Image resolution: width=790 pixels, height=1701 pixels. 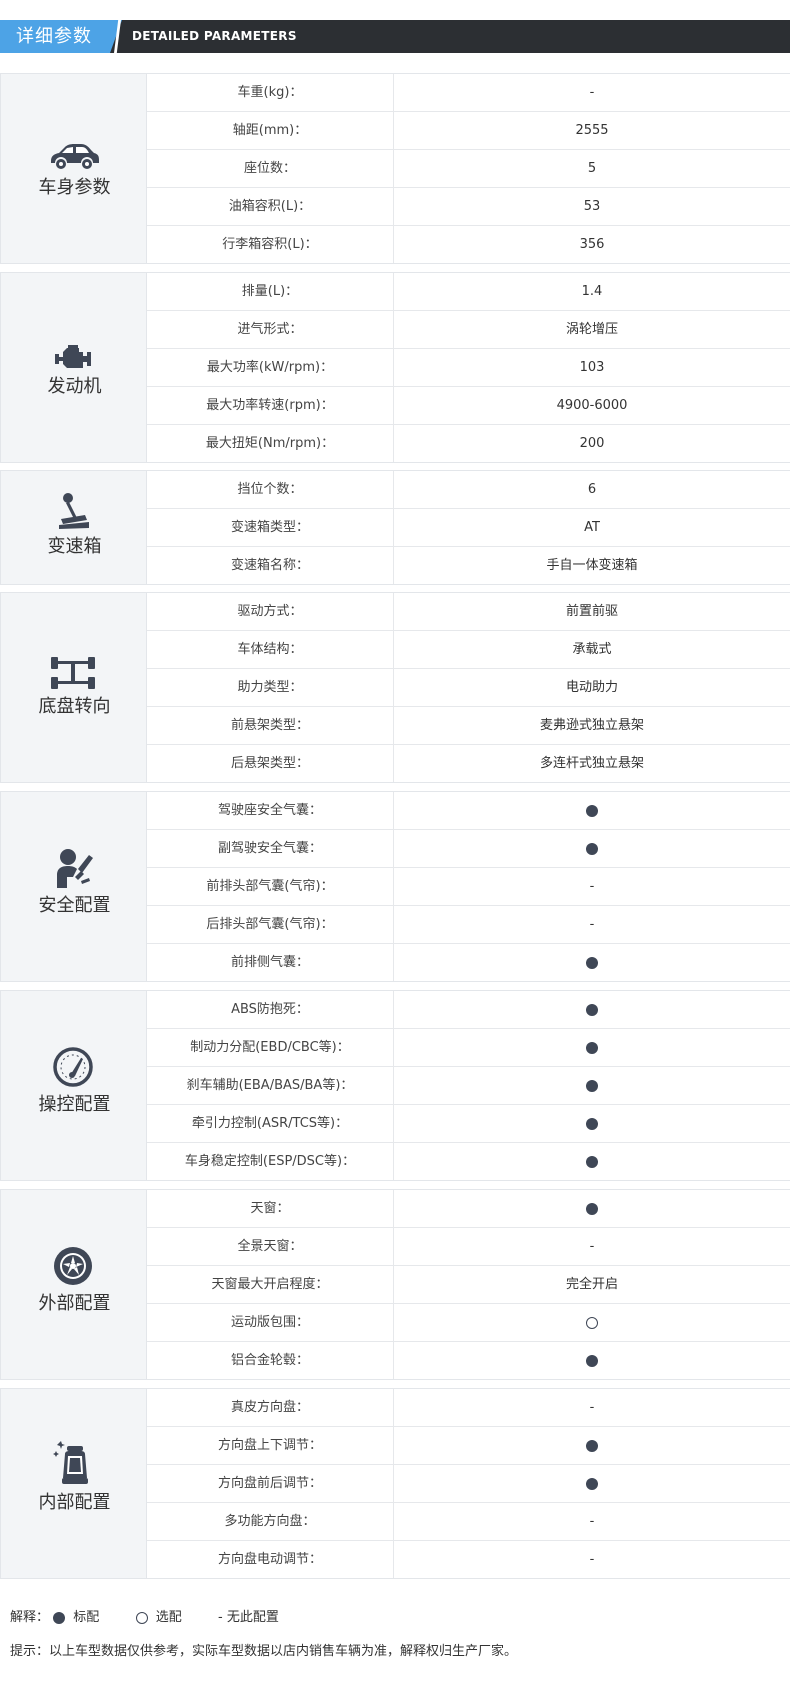 I want to click on parameter-value: 前置前驱, so click(x=591, y=611).